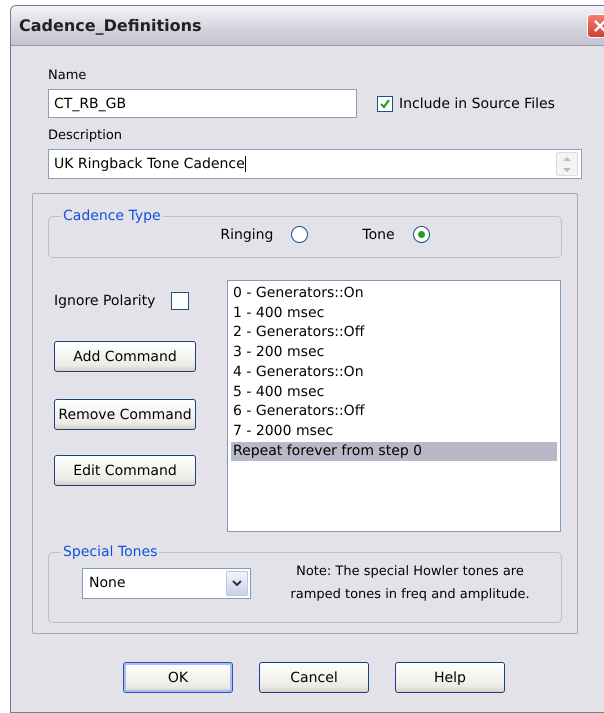  I want to click on name-field: CT_RB_GB, so click(202, 103).